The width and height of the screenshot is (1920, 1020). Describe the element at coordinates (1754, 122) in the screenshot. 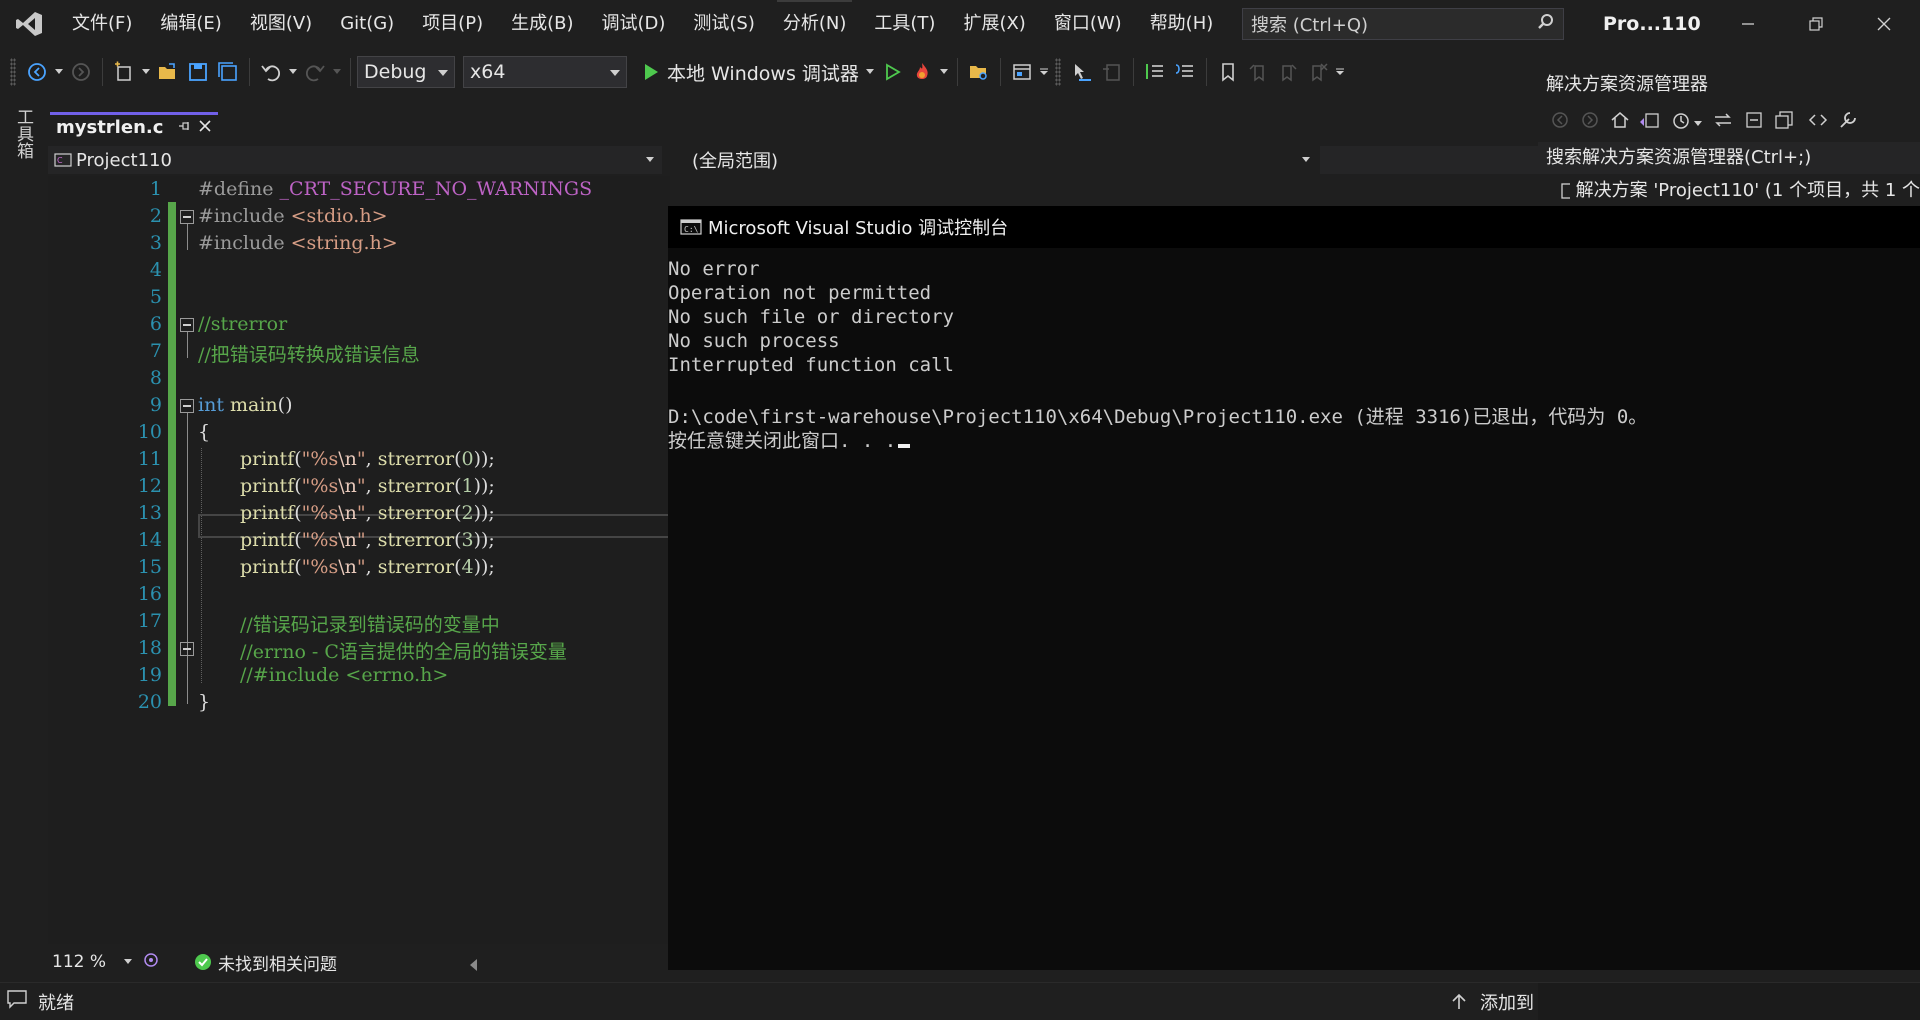

I see `collapse-all-icon` at that location.